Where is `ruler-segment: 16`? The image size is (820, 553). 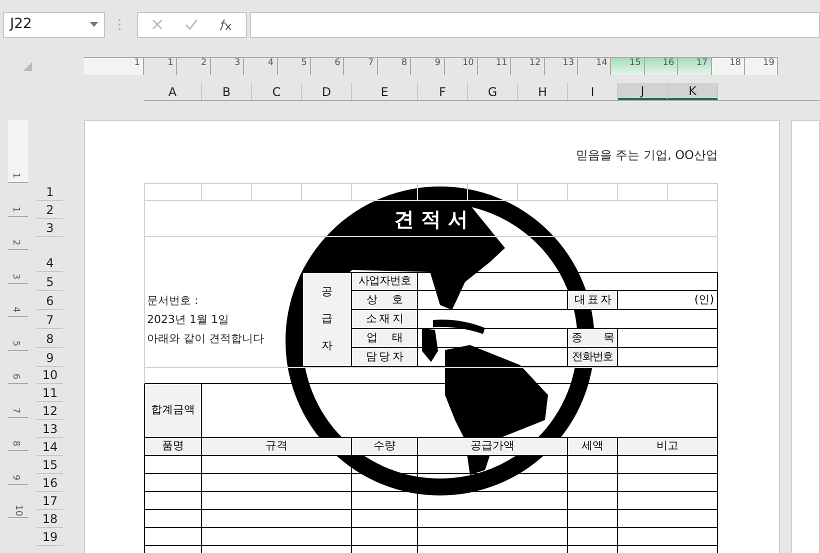
ruler-segment: 16 is located at coordinates (661, 66).